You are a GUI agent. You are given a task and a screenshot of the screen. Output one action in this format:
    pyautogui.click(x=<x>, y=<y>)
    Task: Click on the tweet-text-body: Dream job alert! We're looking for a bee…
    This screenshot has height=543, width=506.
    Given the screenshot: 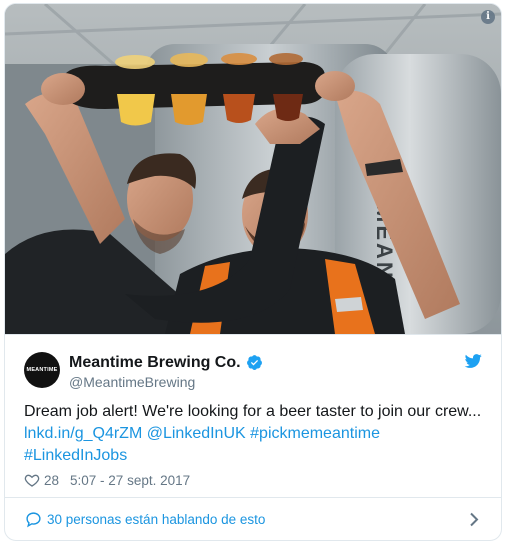 What is the action you would take?
    pyautogui.click(x=253, y=411)
    